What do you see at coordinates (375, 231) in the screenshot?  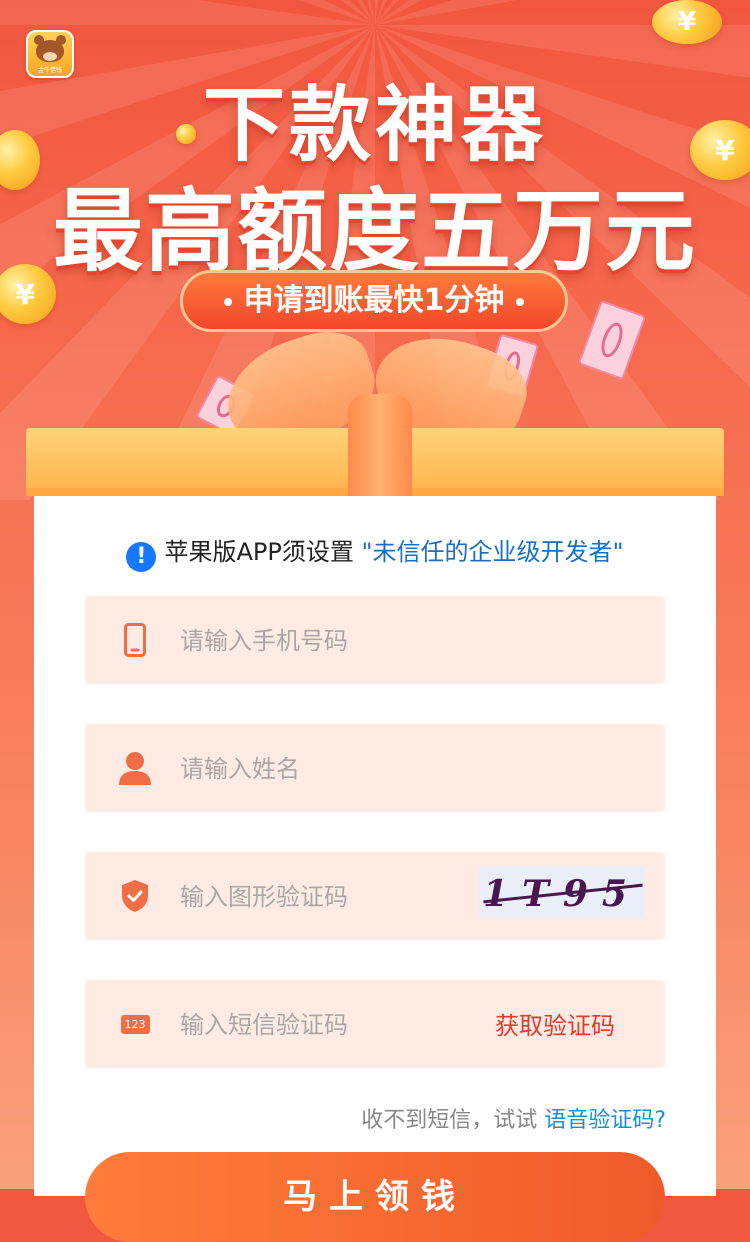 I see `banner-subtitle: 最高额度五万元` at bounding box center [375, 231].